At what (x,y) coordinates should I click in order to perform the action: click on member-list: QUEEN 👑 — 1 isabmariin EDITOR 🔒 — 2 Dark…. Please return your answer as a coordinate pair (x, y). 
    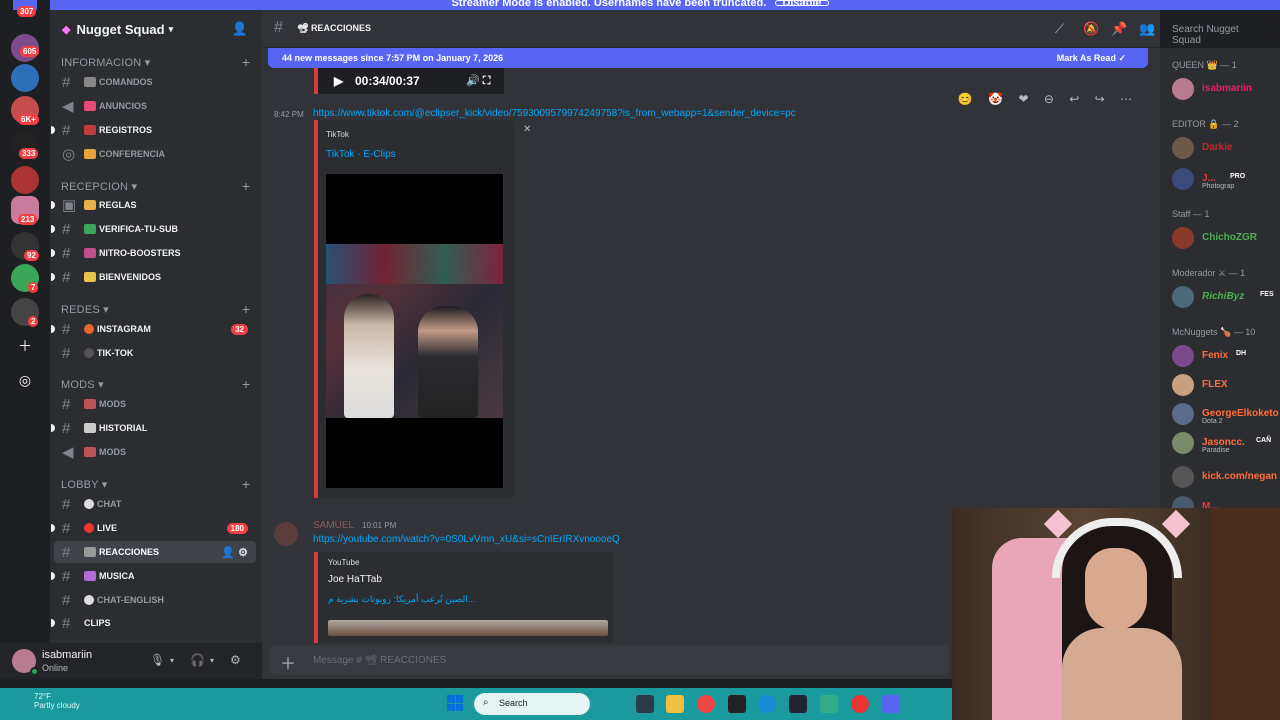
    Looking at the image, I should click on (1220, 279).